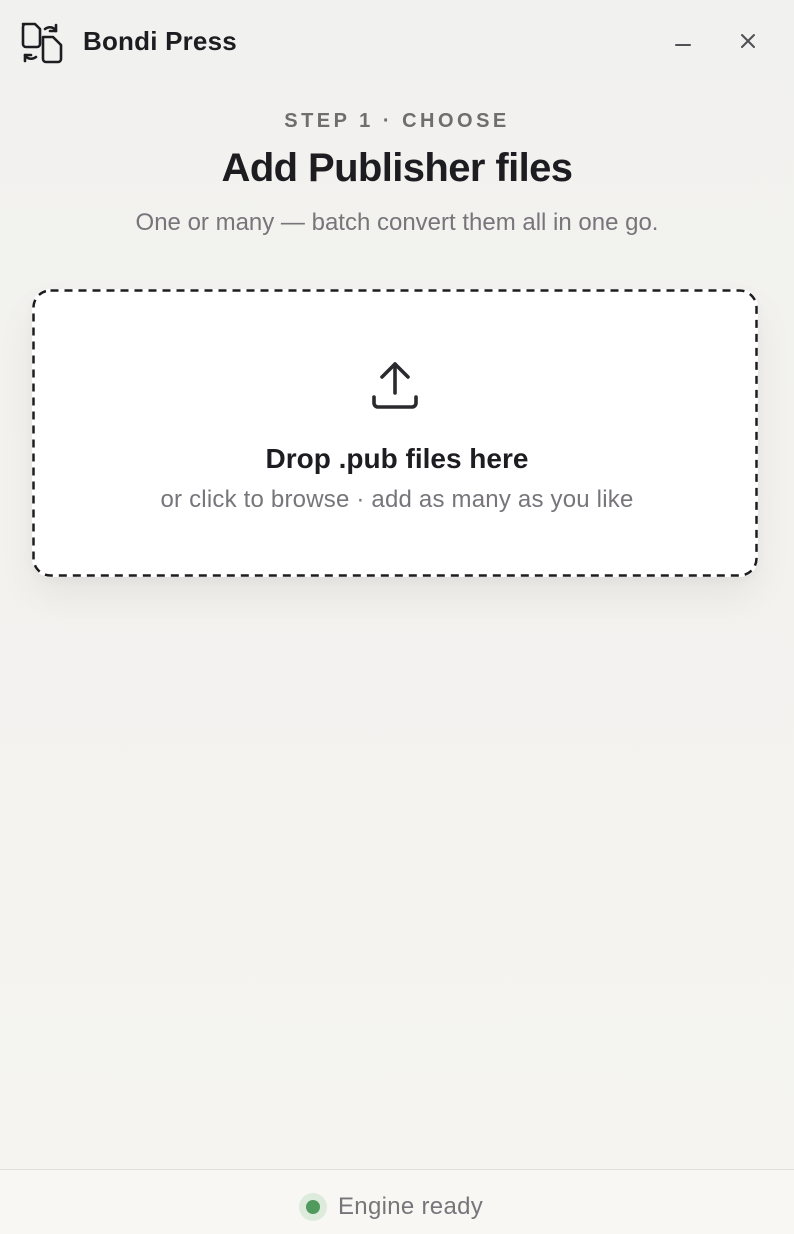 The width and height of the screenshot is (794, 1234). Describe the element at coordinates (313, 1207) in the screenshot. I see `status-indicator` at that location.